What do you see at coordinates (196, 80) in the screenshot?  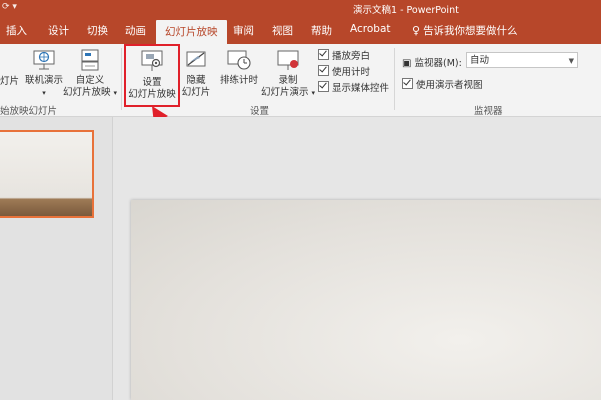 I see `hide-slide-label-1: 隐藏` at bounding box center [196, 80].